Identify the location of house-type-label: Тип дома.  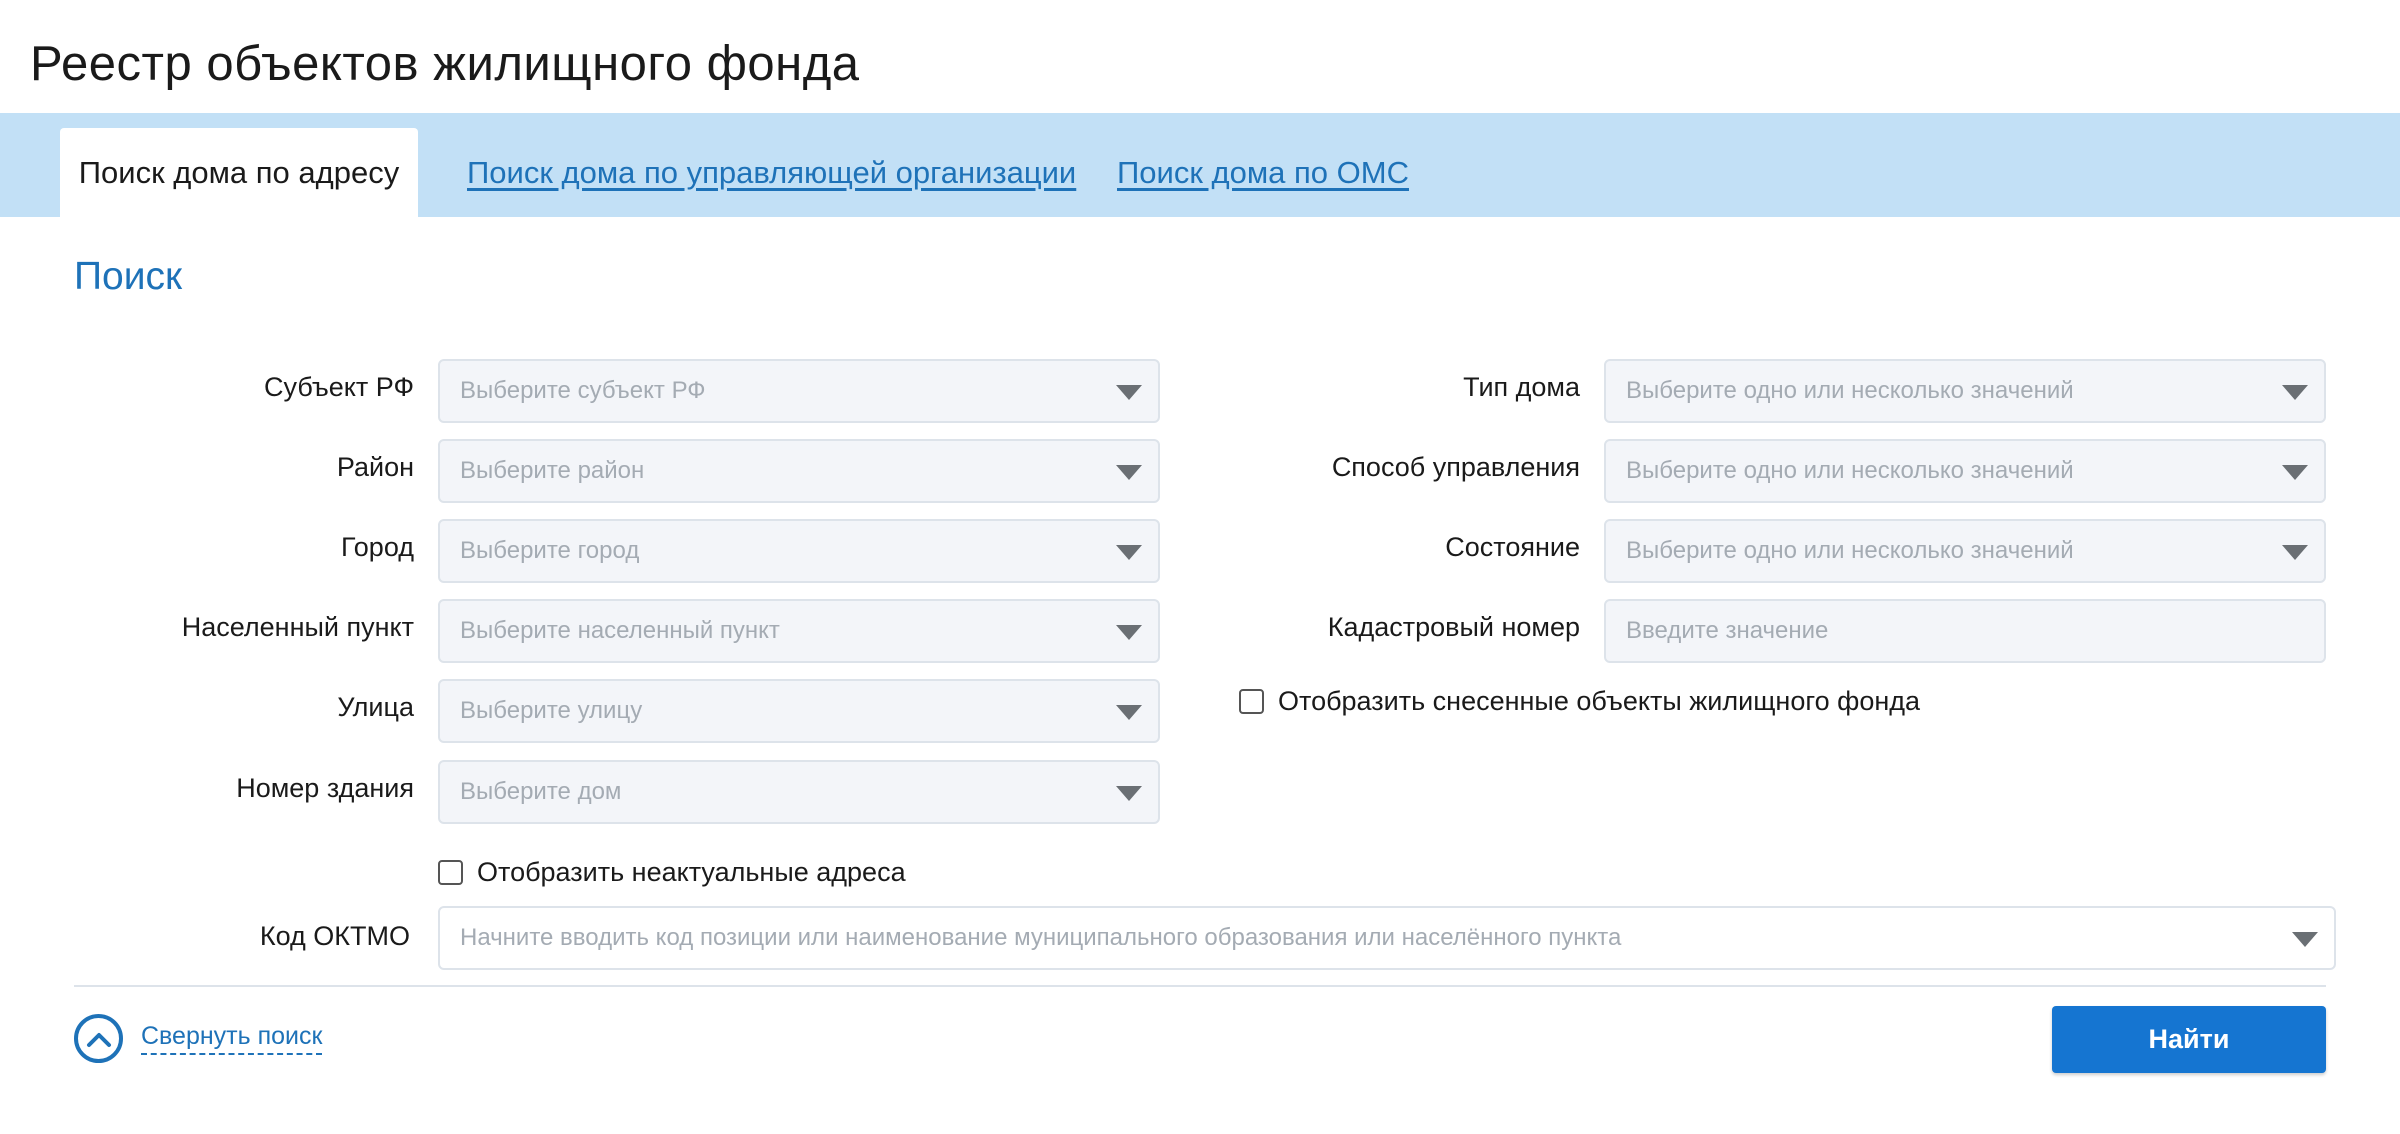
(1521, 387).